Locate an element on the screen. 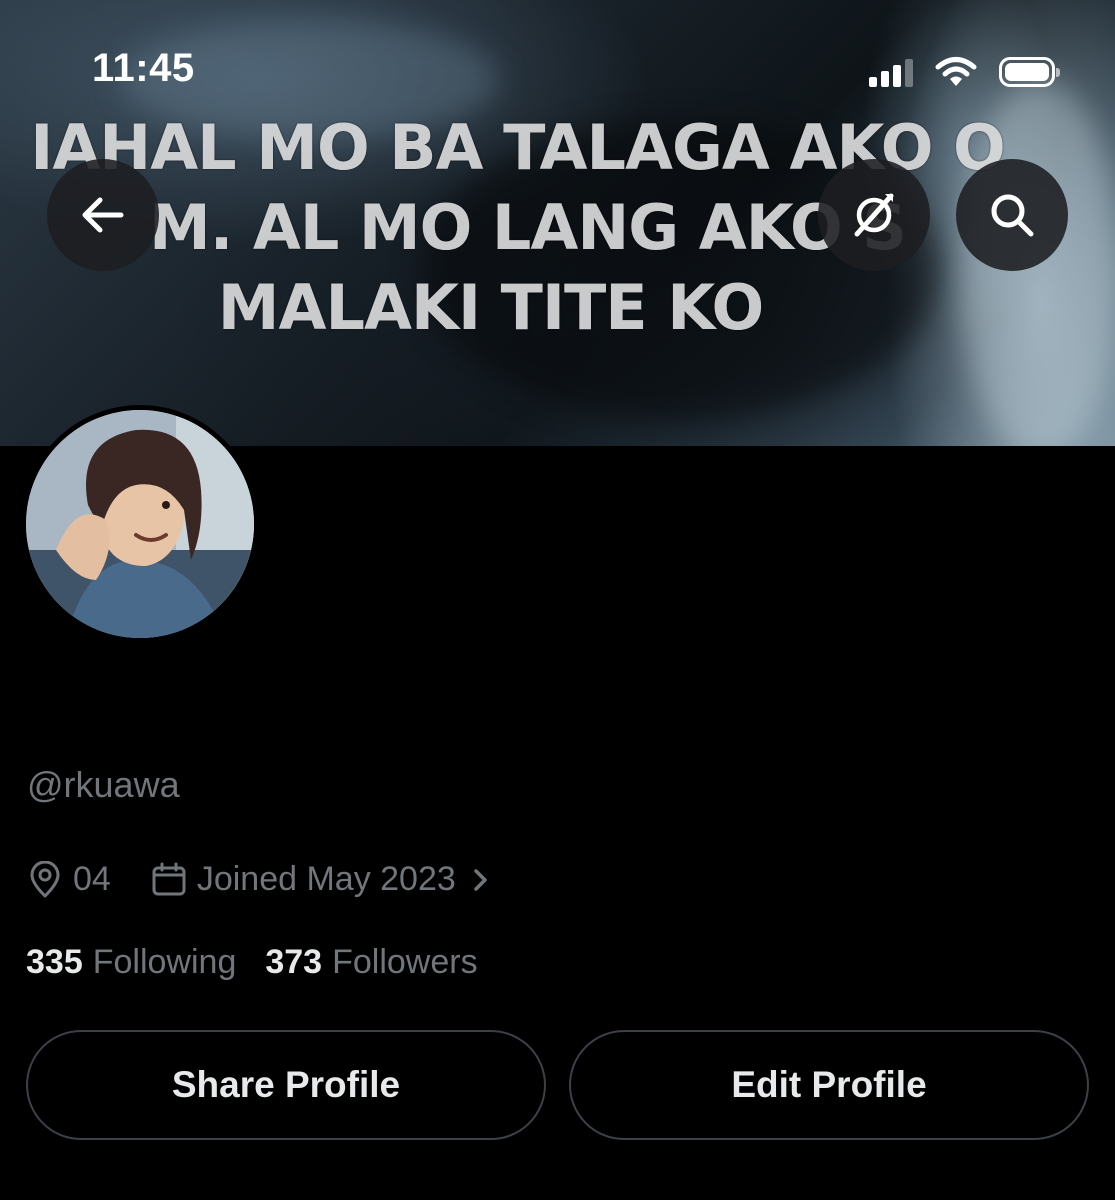 This screenshot has width=1115, height=1200. back-button is located at coordinates (103, 215).